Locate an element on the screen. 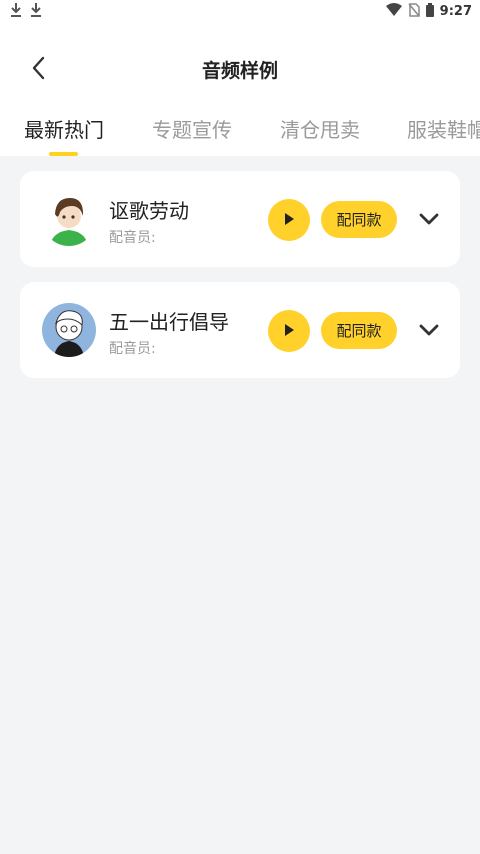 The width and height of the screenshot is (480, 854). status-left is located at coordinates (26, 10).